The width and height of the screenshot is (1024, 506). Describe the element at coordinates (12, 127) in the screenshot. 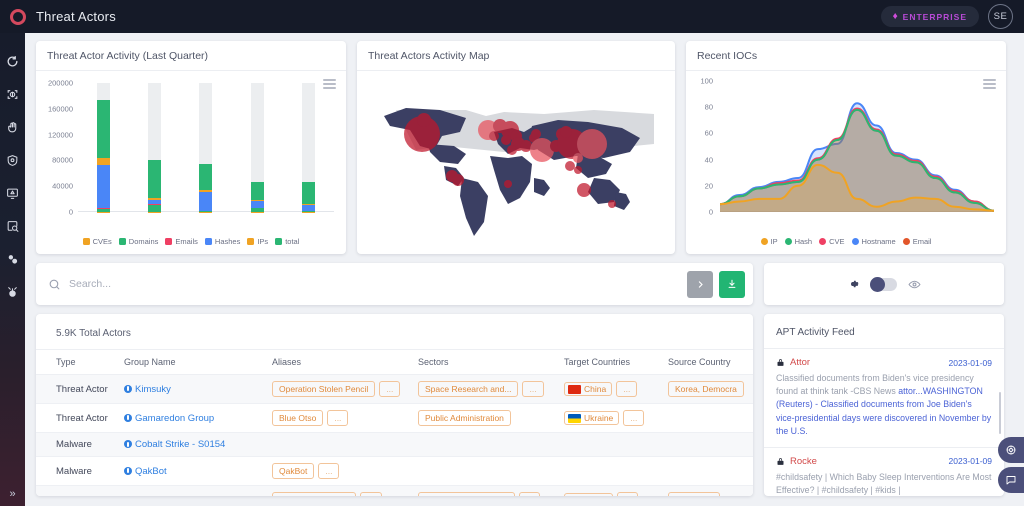

I see `sidebar-item-threat-hunting` at that location.